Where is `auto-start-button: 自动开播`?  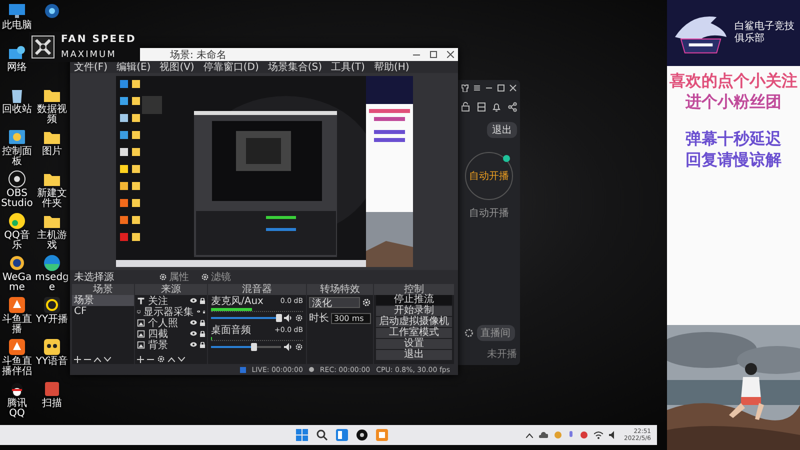
auto-start-button: 自动开播 is located at coordinates (489, 176).